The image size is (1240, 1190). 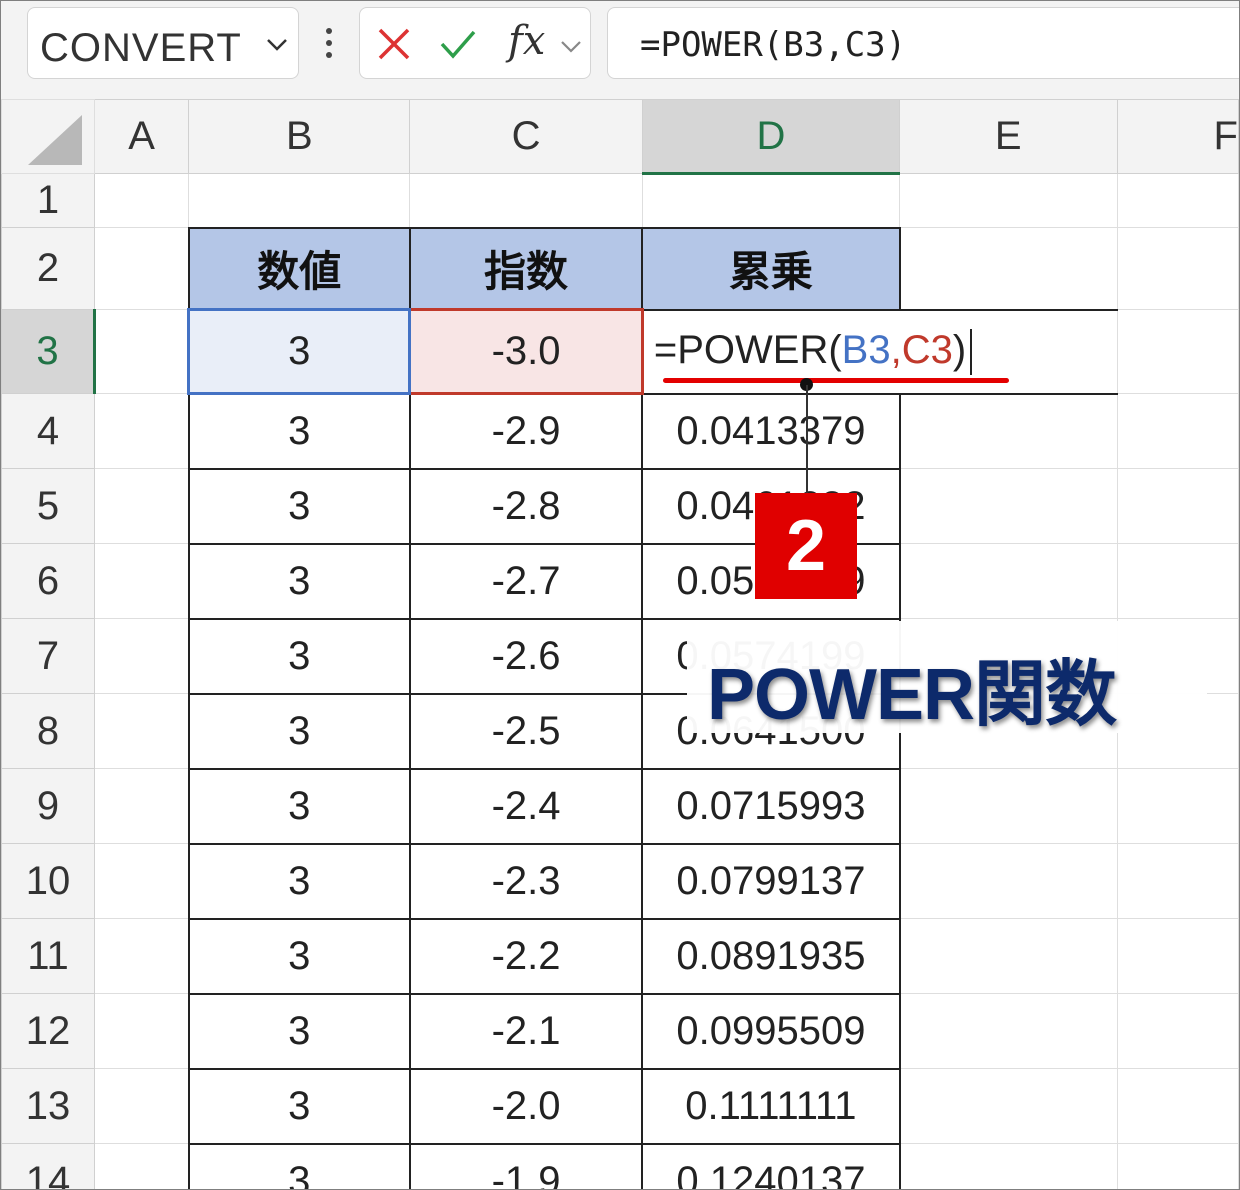 What do you see at coordinates (458, 44) in the screenshot?
I see `enter-check-icon` at bounding box center [458, 44].